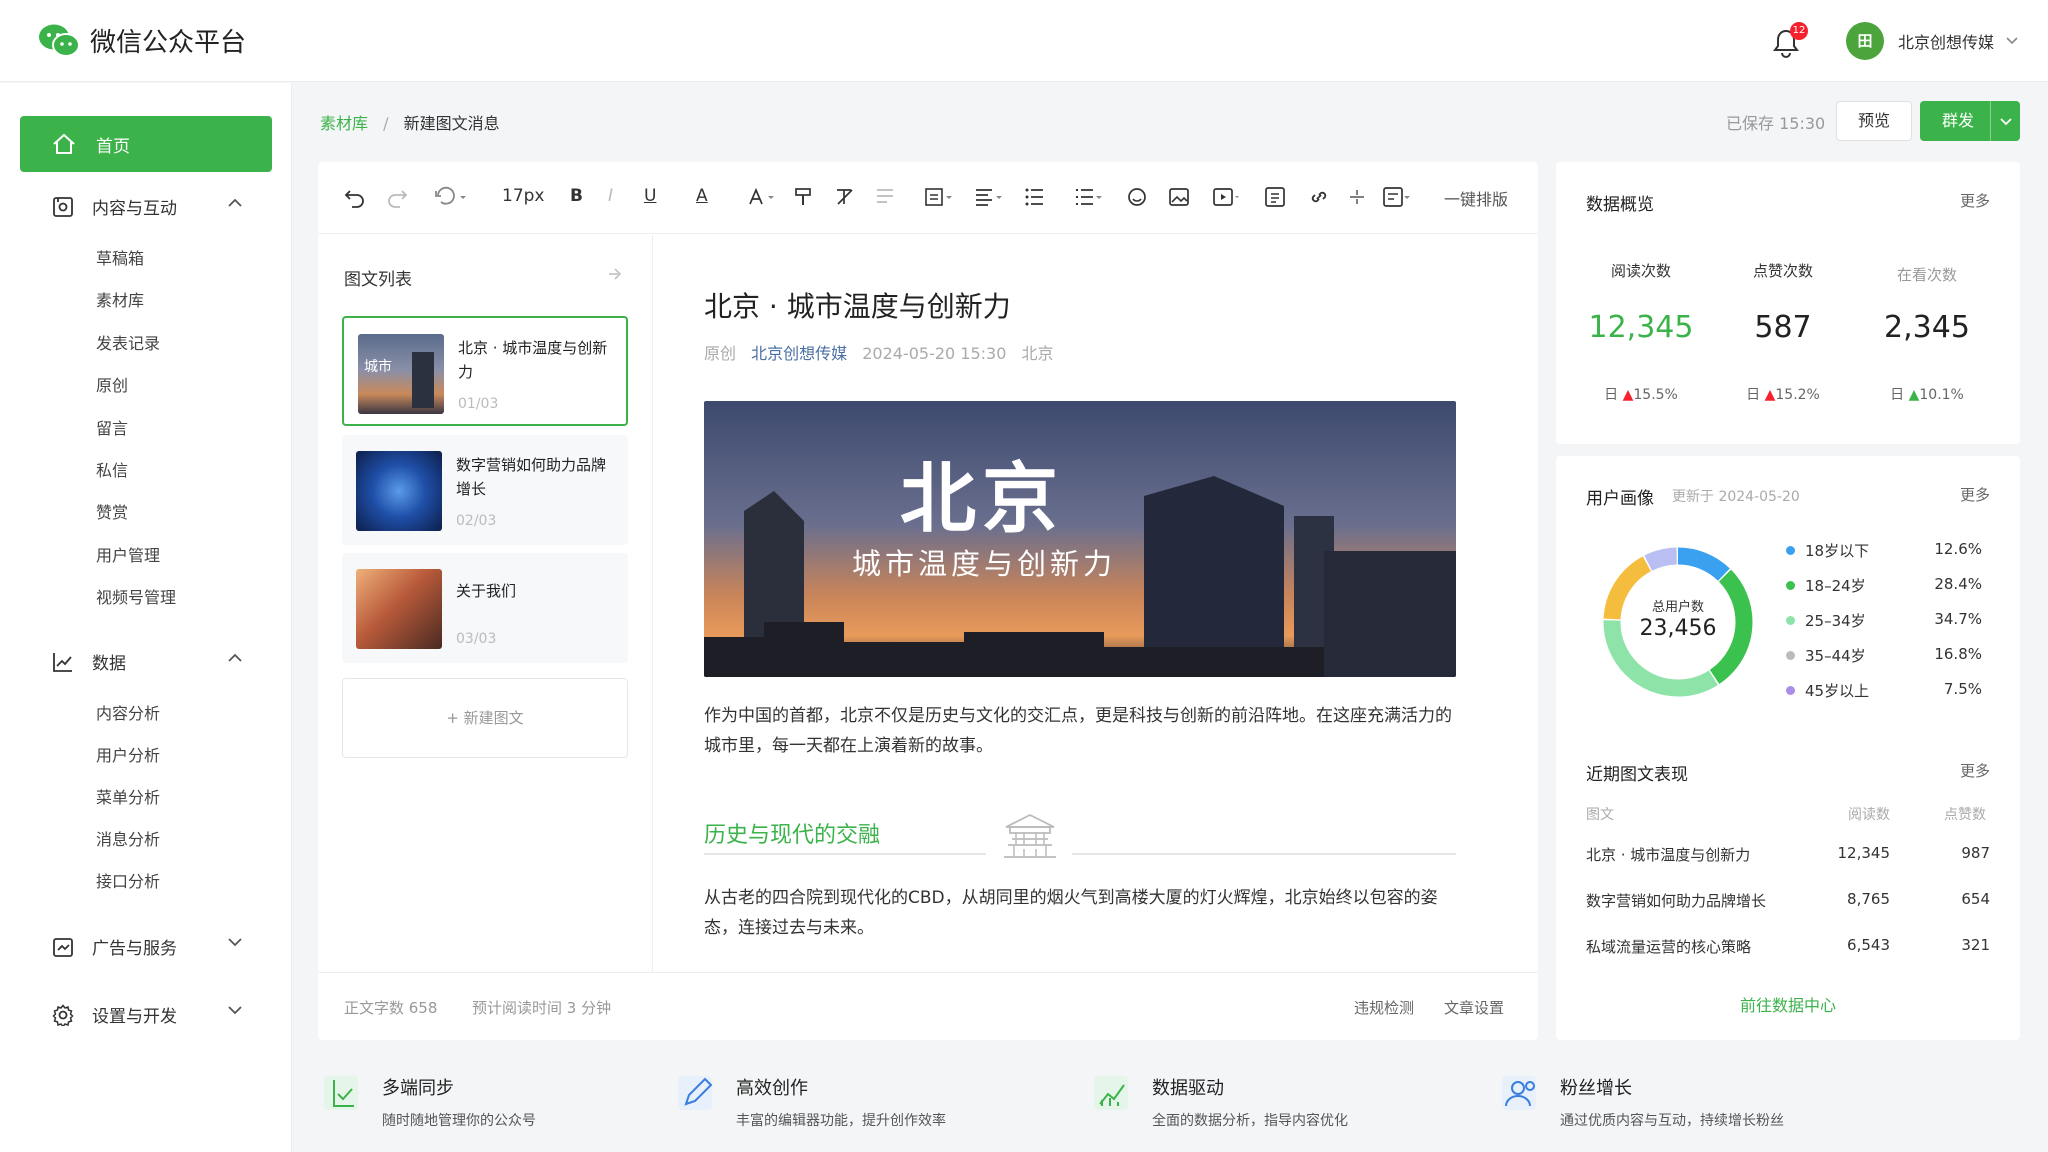  What do you see at coordinates (112, 511) in the screenshot?
I see `sidebar-item-rewards: 赞赏` at bounding box center [112, 511].